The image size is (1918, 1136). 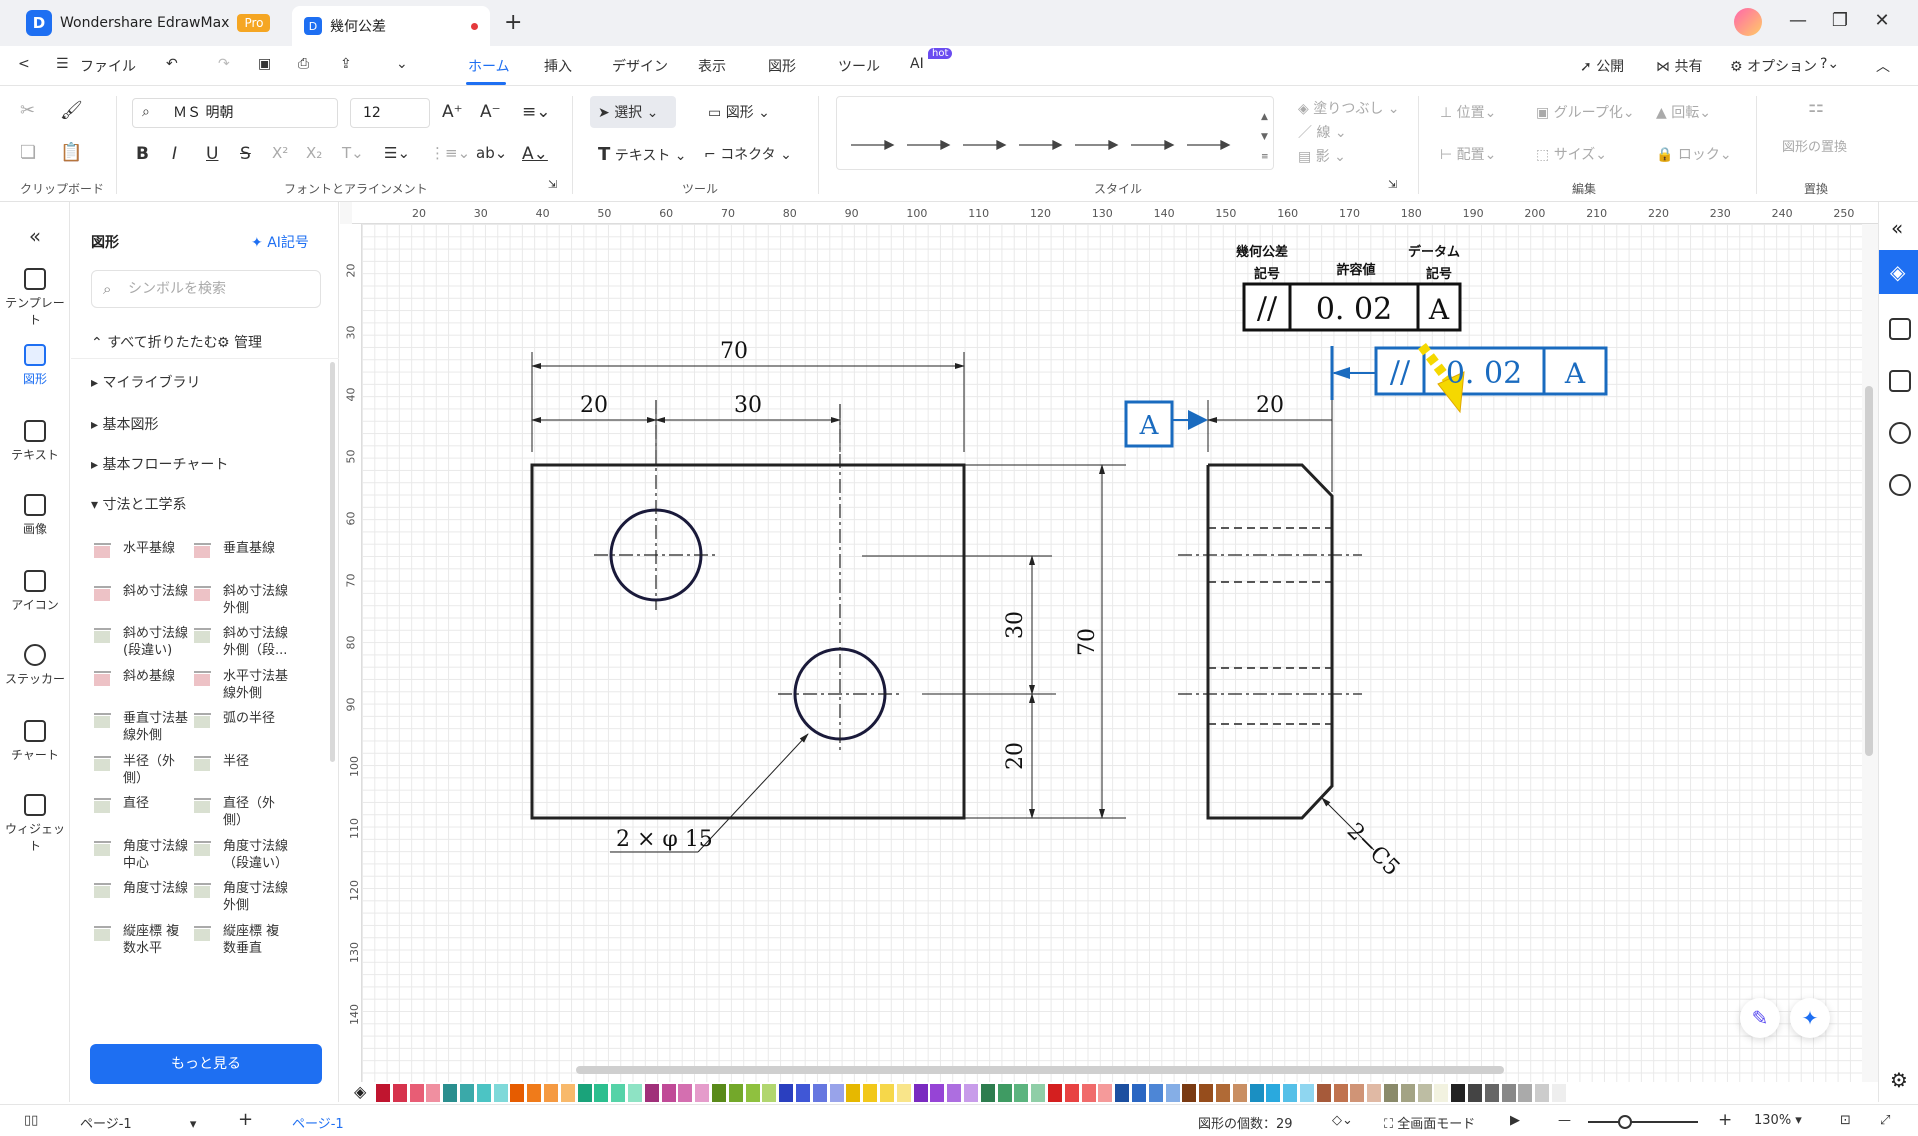 I want to click on font-shrink-icon: A⁻, so click(x=490, y=112).